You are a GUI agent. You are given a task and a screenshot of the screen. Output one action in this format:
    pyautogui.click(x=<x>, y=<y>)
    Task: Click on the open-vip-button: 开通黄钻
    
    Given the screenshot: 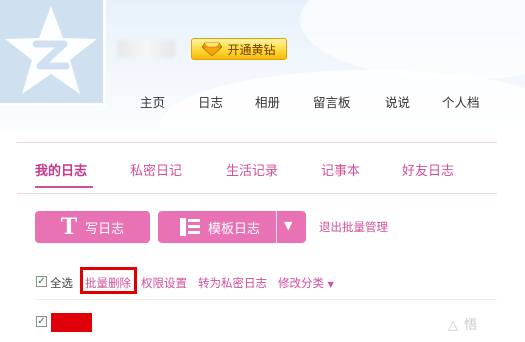 What is the action you would take?
    pyautogui.click(x=239, y=49)
    